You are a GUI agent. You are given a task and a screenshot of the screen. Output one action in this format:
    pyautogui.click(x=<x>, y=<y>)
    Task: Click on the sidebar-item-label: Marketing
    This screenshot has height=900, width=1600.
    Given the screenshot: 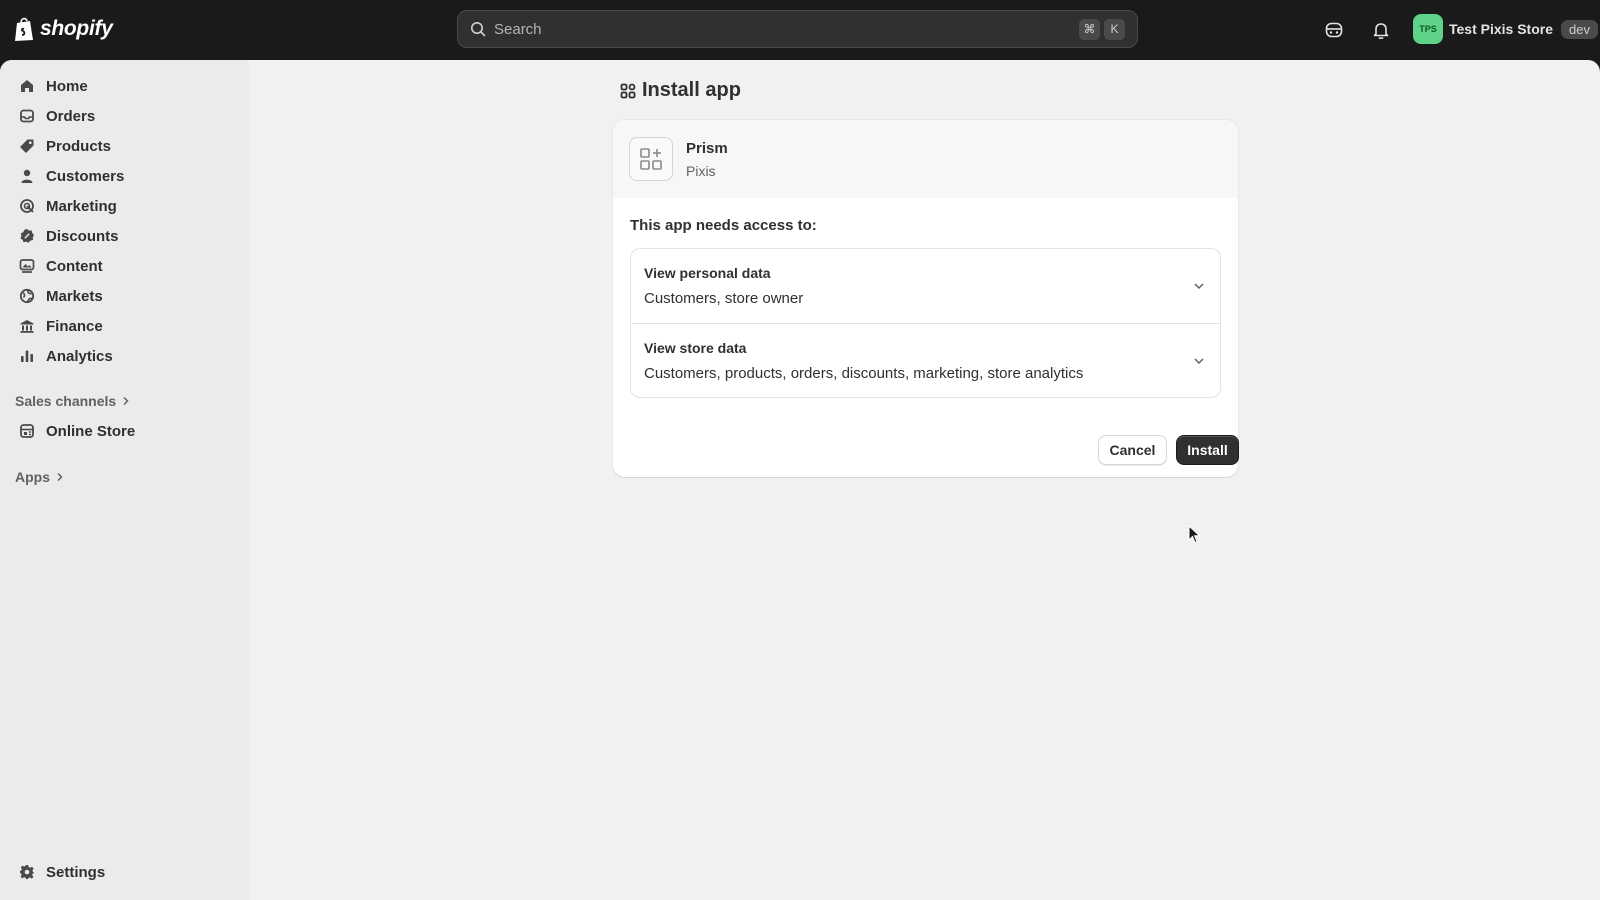 What is the action you would take?
    pyautogui.click(x=81, y=206)
    